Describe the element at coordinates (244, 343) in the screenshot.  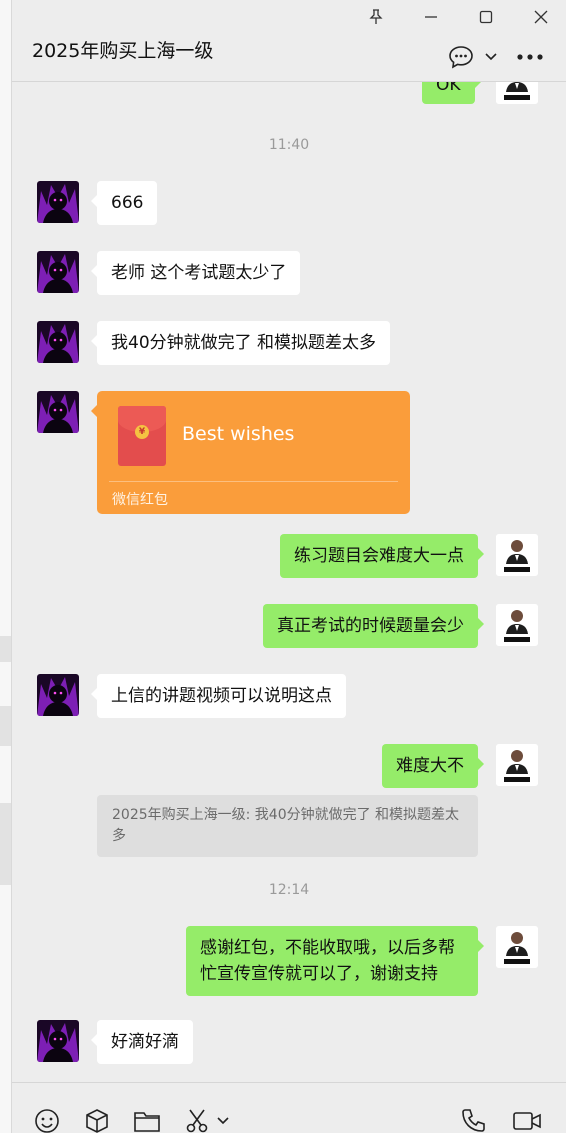
I see `message-text: 我40分钟就做完了 和模拟题差太多` at that location.